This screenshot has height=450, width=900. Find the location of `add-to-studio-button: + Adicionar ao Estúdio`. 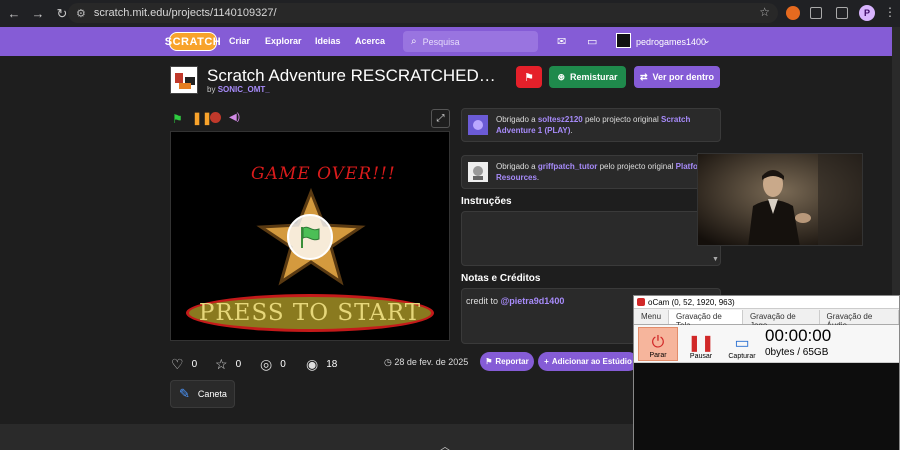

add-to-studio-button: + Adicionar ao Estúdio is located at coordinates (588, 361).